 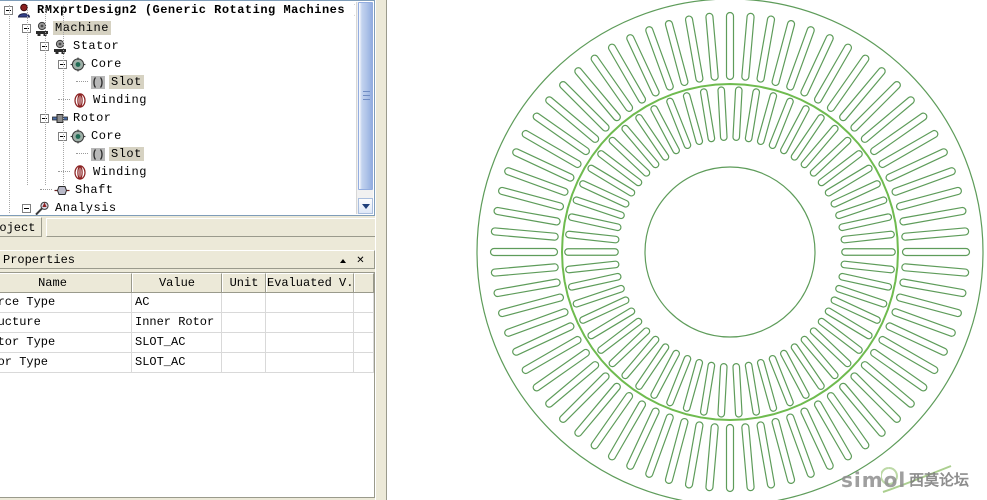 What do you see at coordinates (177, 302) in the screenshot?
I see `properties-cell-value: AC` at bounding box center [177, 302].